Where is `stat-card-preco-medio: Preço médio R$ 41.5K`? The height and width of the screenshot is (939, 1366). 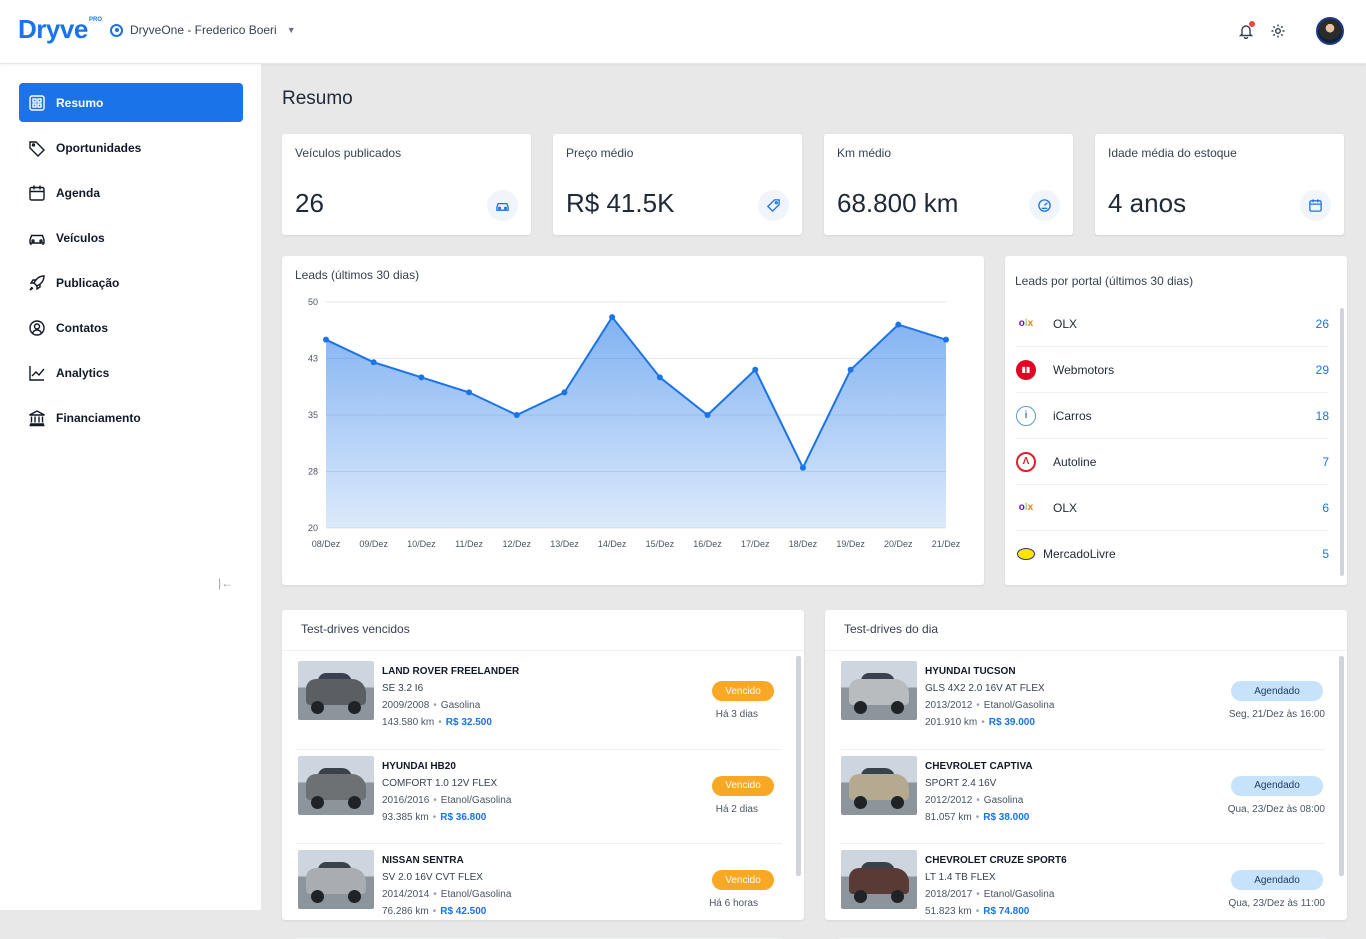
stat-card-preco-medio: Preço médio R$ 41.5K is located at coordinates (677, 184).